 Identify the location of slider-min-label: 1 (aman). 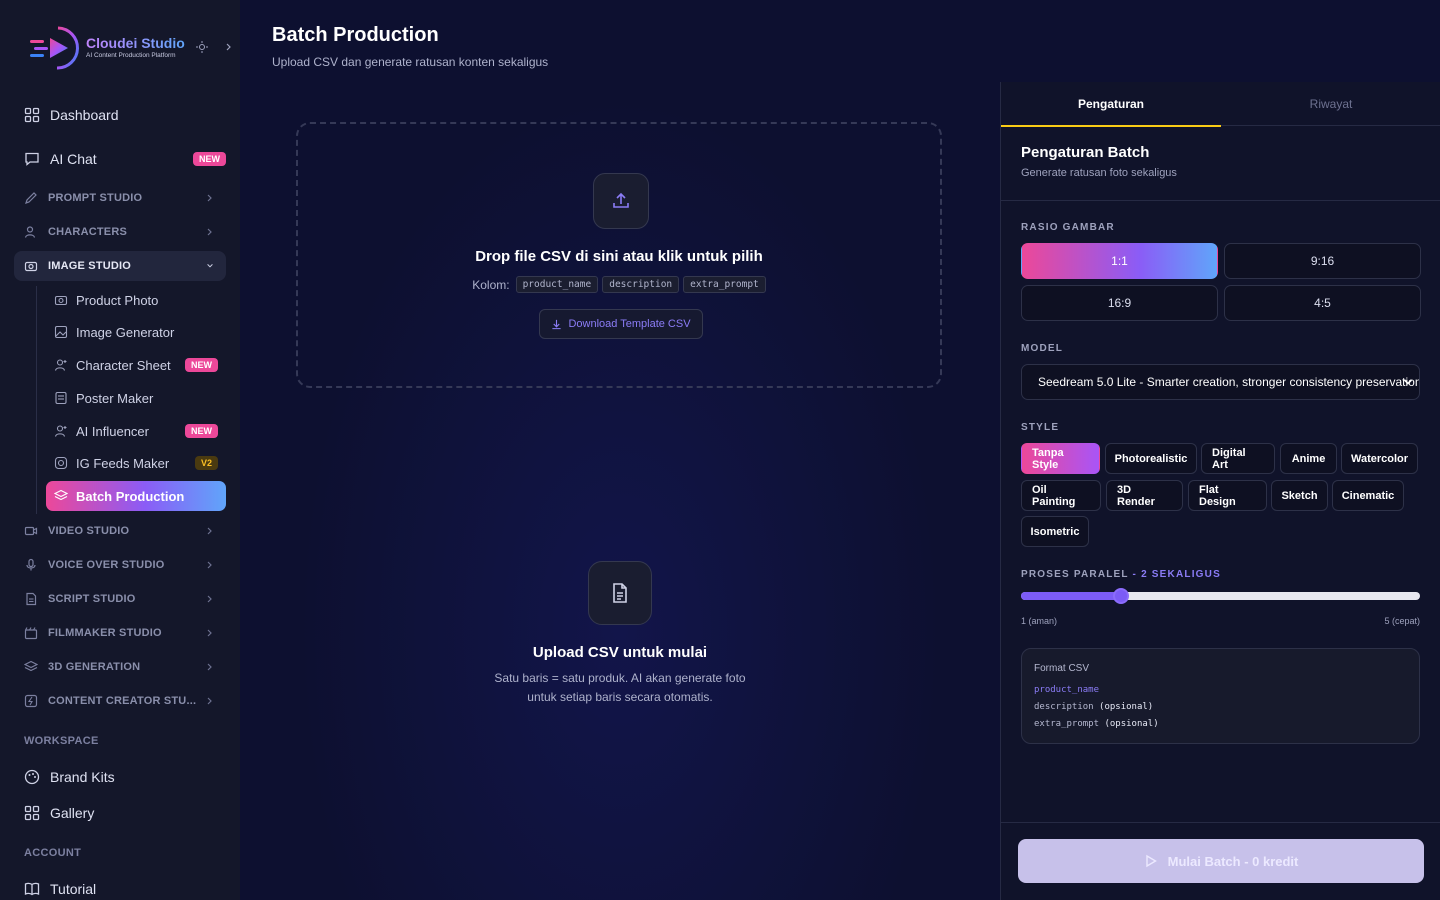
(1039, 621).